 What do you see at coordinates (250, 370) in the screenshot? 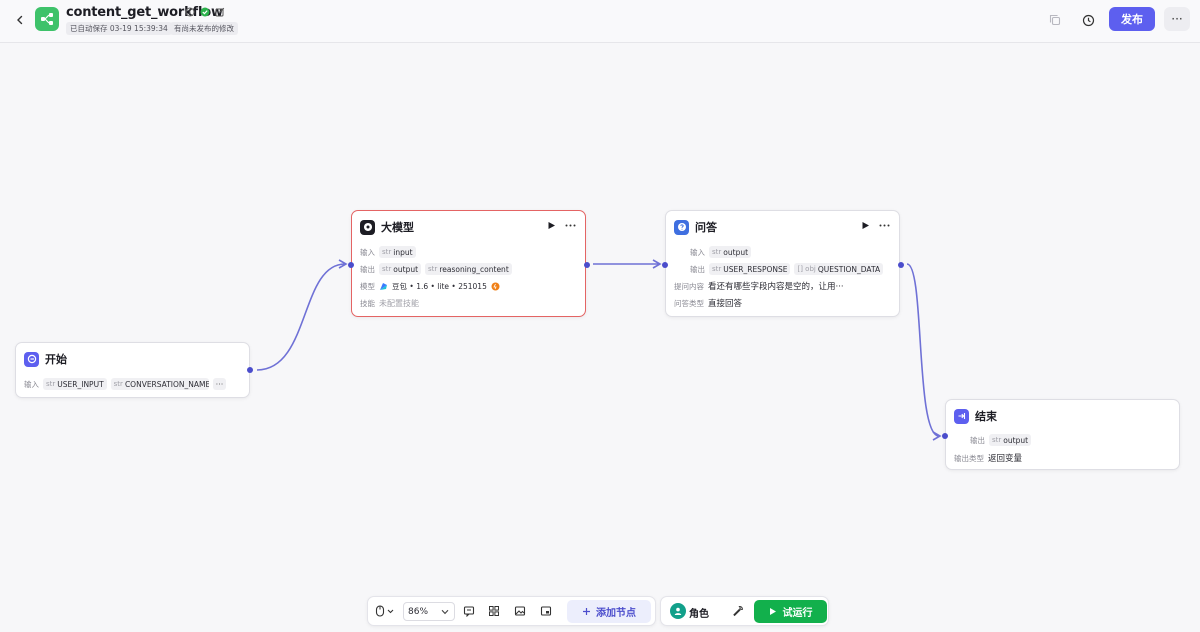
I see `start-output-port` at bounding box center [250, 370].